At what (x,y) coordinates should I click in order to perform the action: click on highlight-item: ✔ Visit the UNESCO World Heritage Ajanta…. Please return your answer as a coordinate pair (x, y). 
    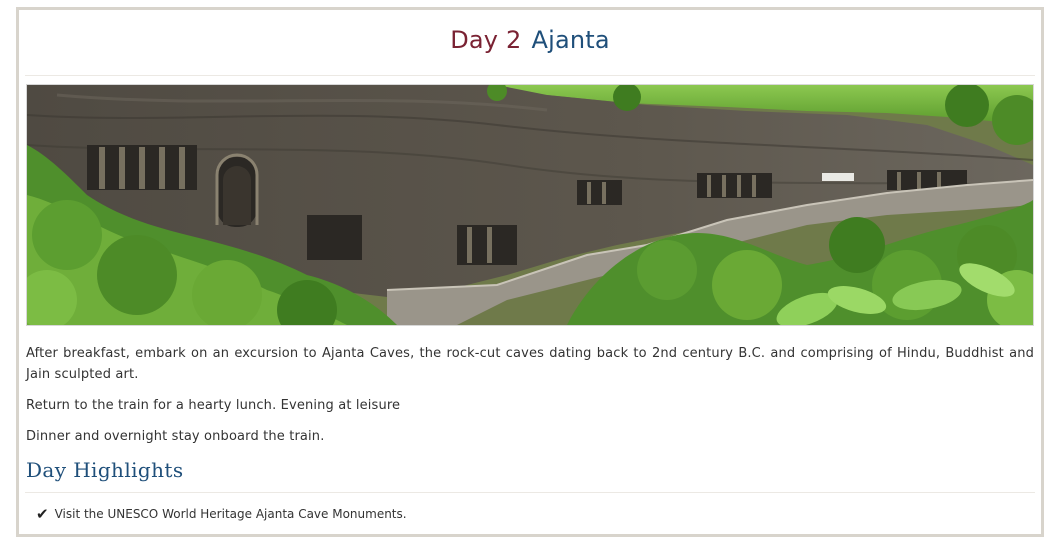
    Looking at the image, I should click on (221, 514).